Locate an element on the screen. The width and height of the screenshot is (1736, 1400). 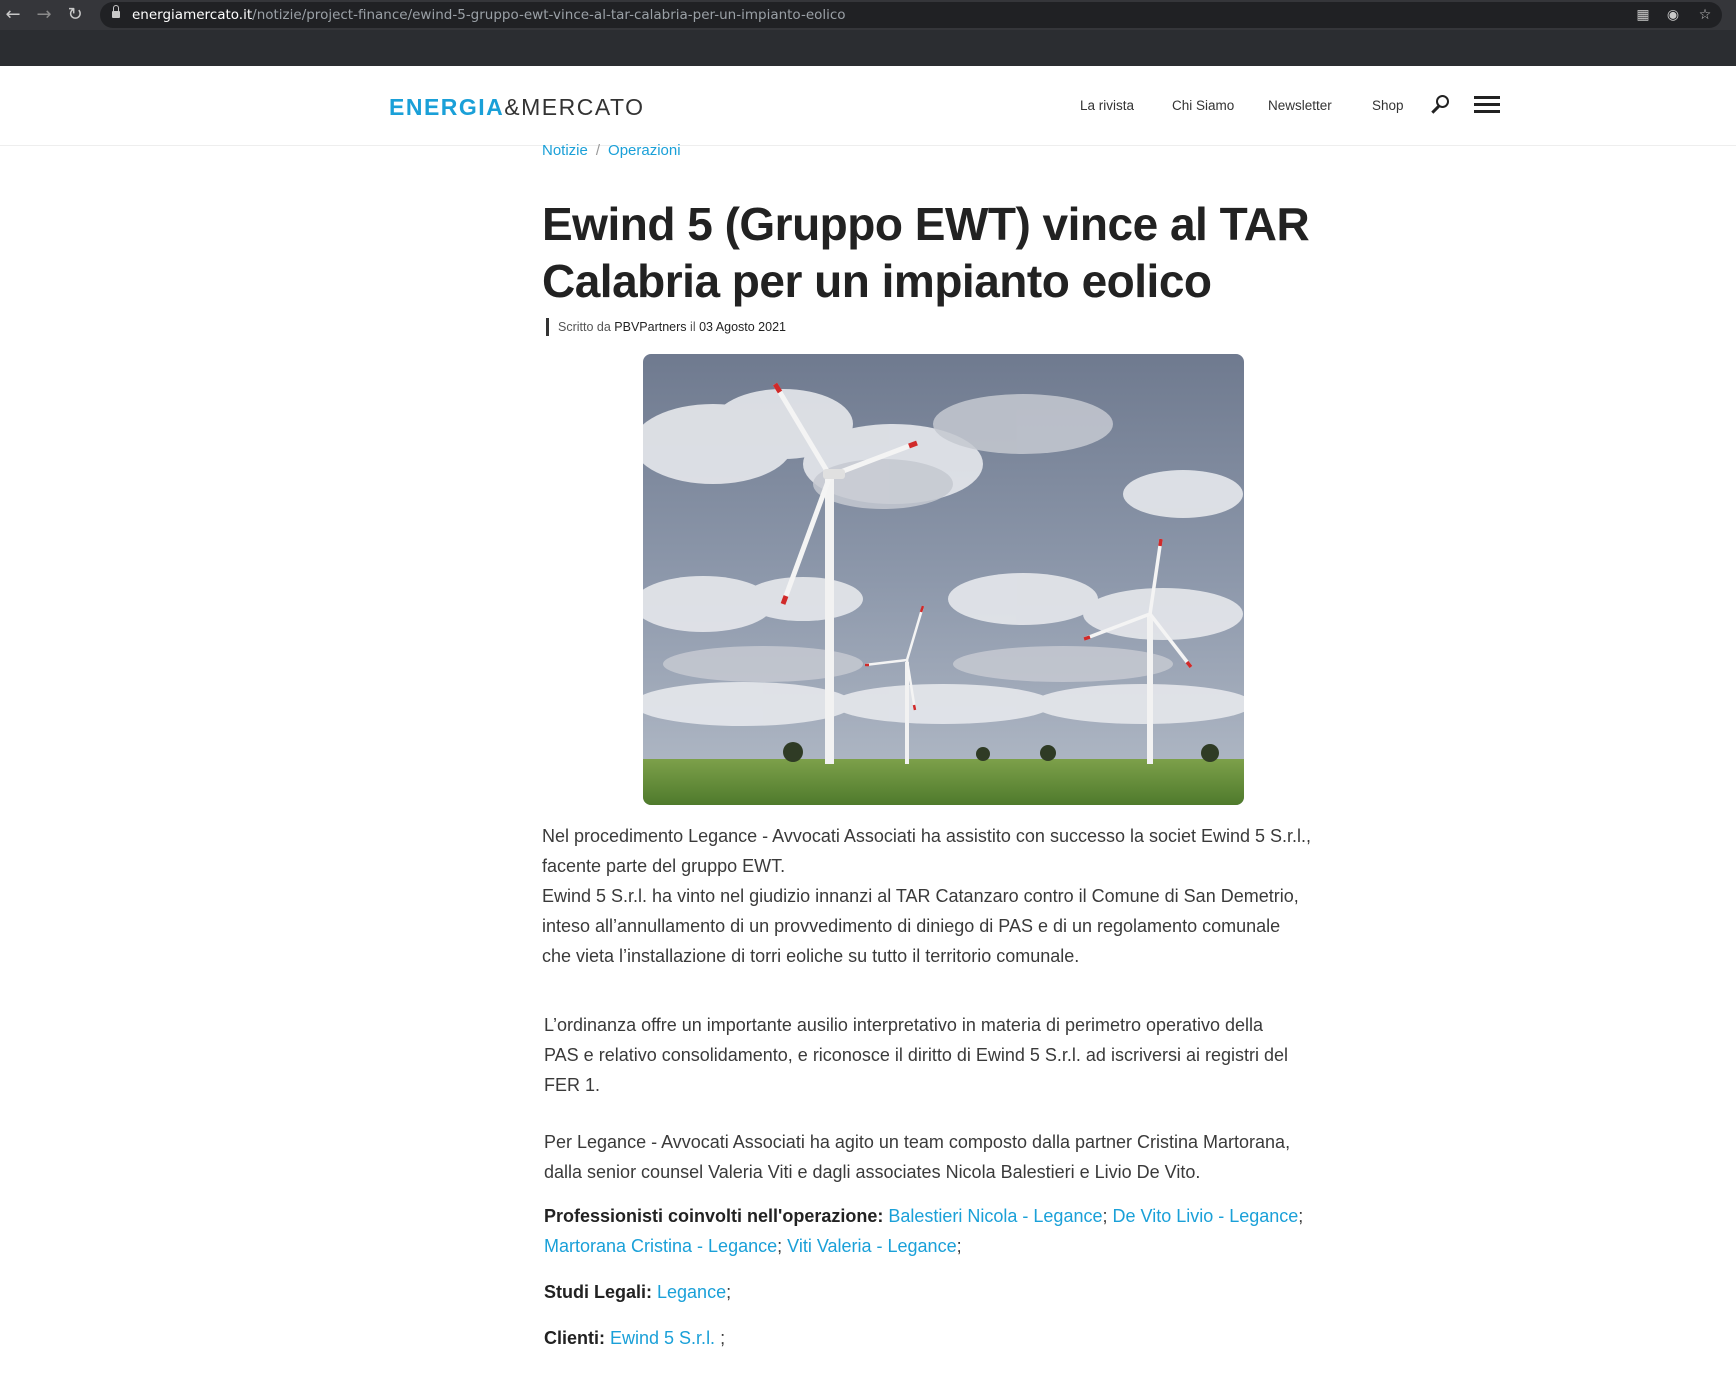
professionista-link: Martorana Cristina - Legance is located at coordinates (660, 1246).